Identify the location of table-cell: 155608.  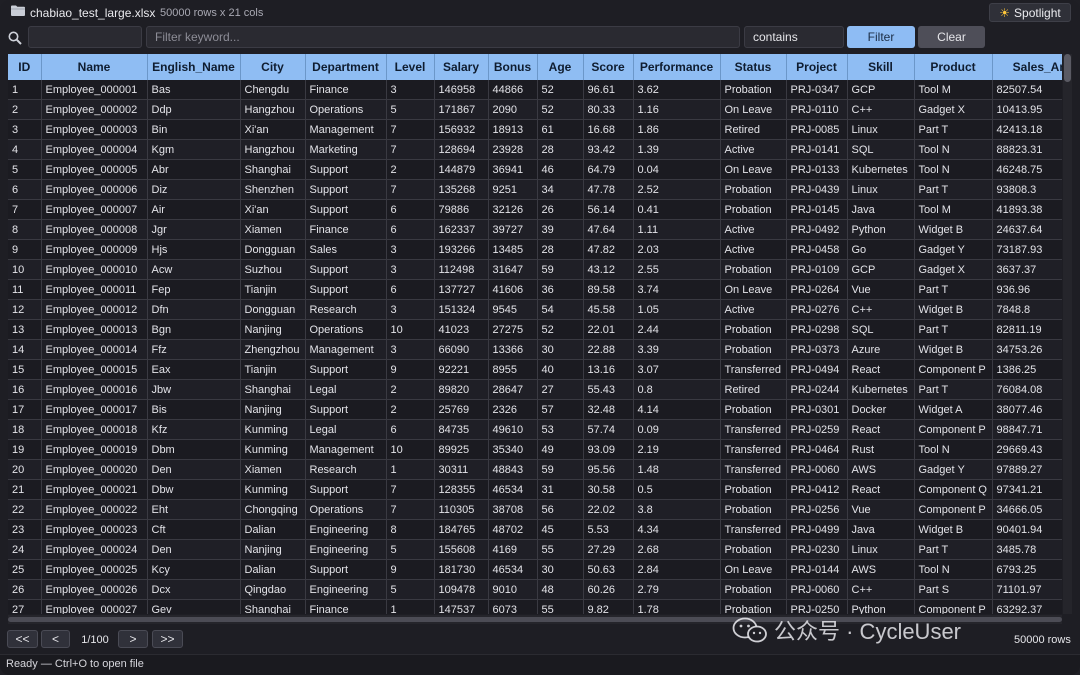
(461, 549).